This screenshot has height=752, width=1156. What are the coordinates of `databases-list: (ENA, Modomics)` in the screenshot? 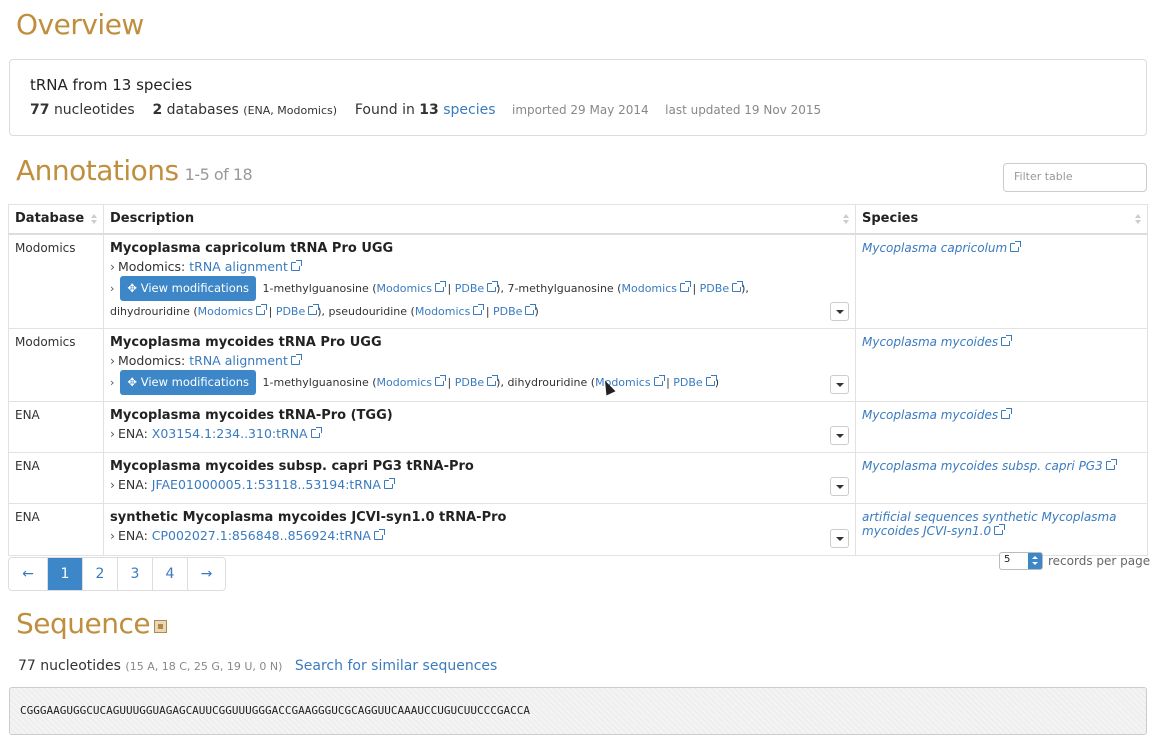 It's located at (290, 110).